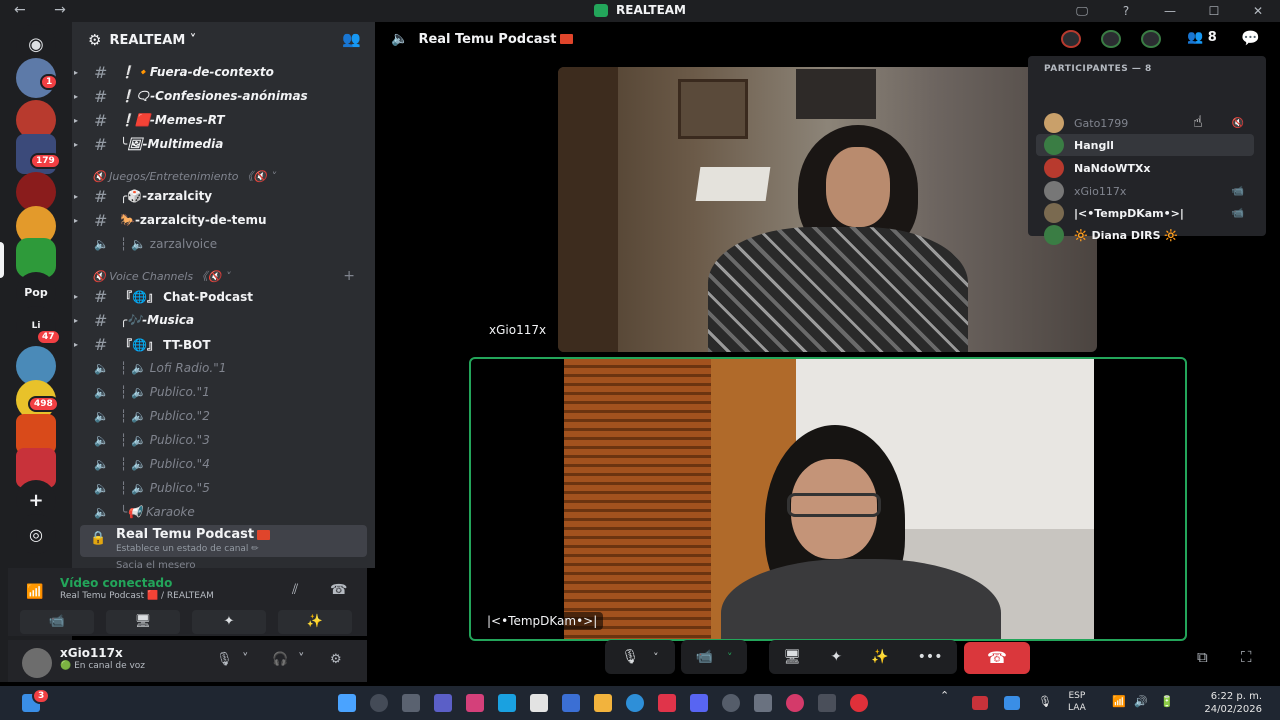 The height and width of the screenshot is (720, 1280). What do you see at coordinates (1141, 702) in the screenshot?
I see `volume-icon: 🔊` at bounding box center [1141, 702].